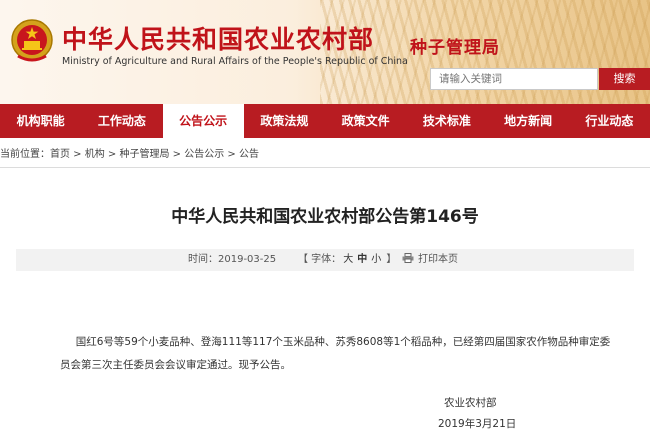 The height and width of the screenshot is (439, 650). What do you see at coordinates (514, 79) in the screenshot?
I see `search-input` at bounding box center [514, 79].